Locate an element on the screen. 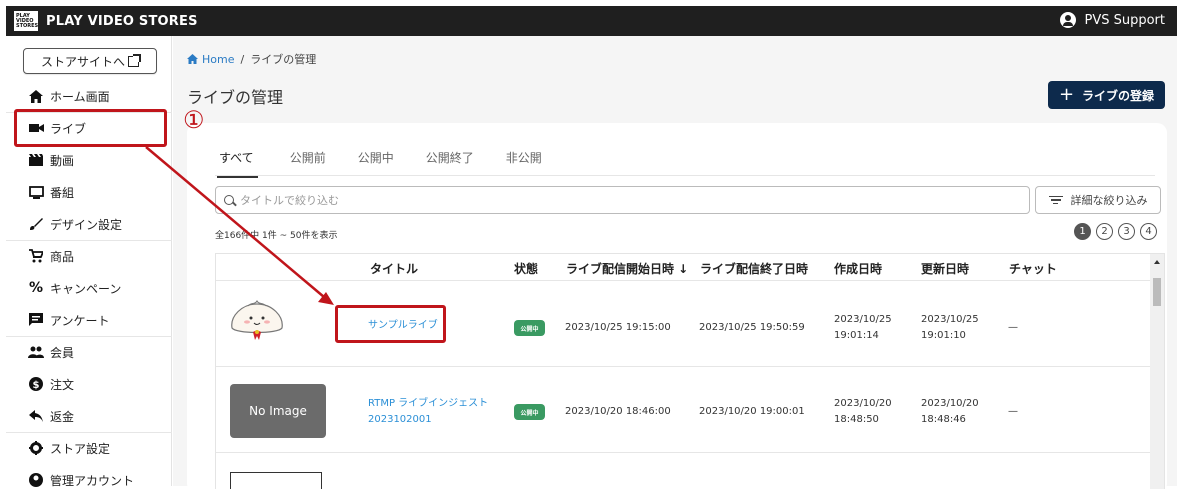 Image resolution: width=1183 pixels, height=489 pixels. annotation-arrow is located at coordinates (239, 225).